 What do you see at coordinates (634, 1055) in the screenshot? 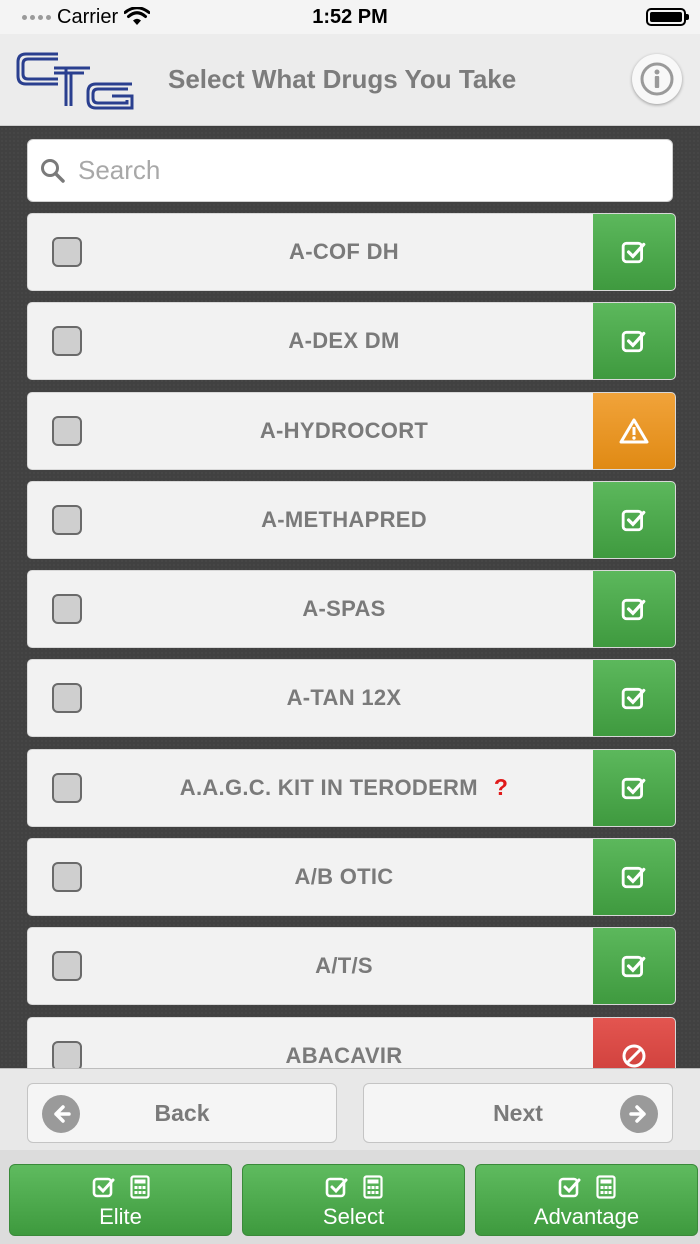
I see `blocked-icon` at bounding box center [634, 1055].